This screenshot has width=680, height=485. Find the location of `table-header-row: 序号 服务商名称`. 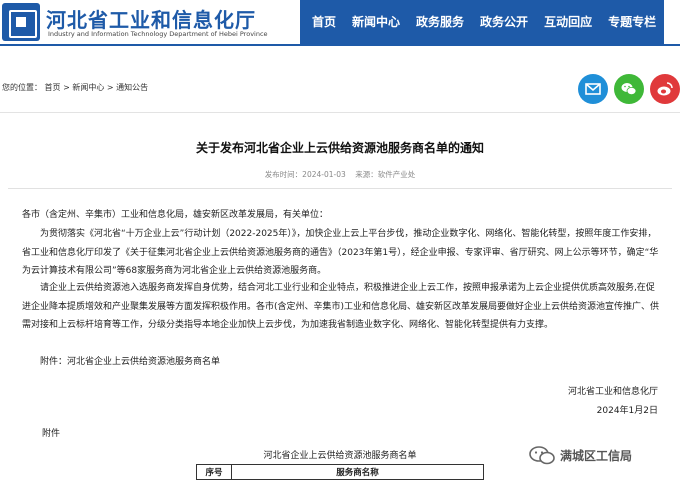

table-header-row: 序号 服务商名称 is located at coordinates (340, 472).